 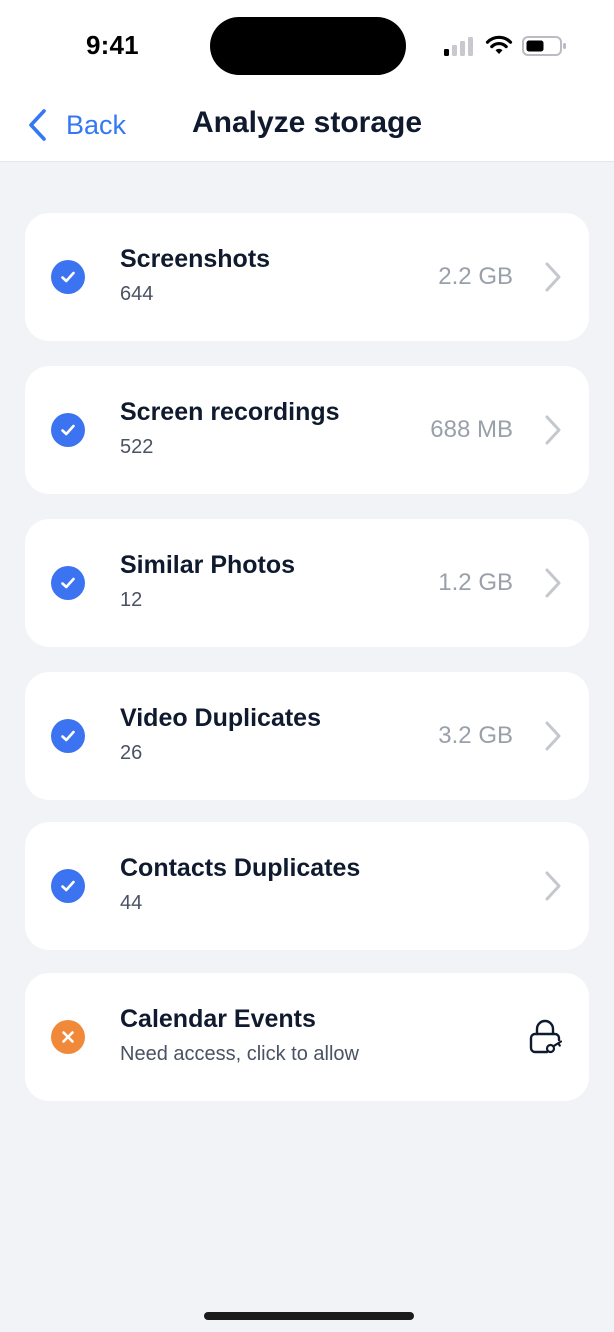 I want to click on storage-item-contacts-duplicates: Contacts Duplicates 44, so click(x=307, y=886).